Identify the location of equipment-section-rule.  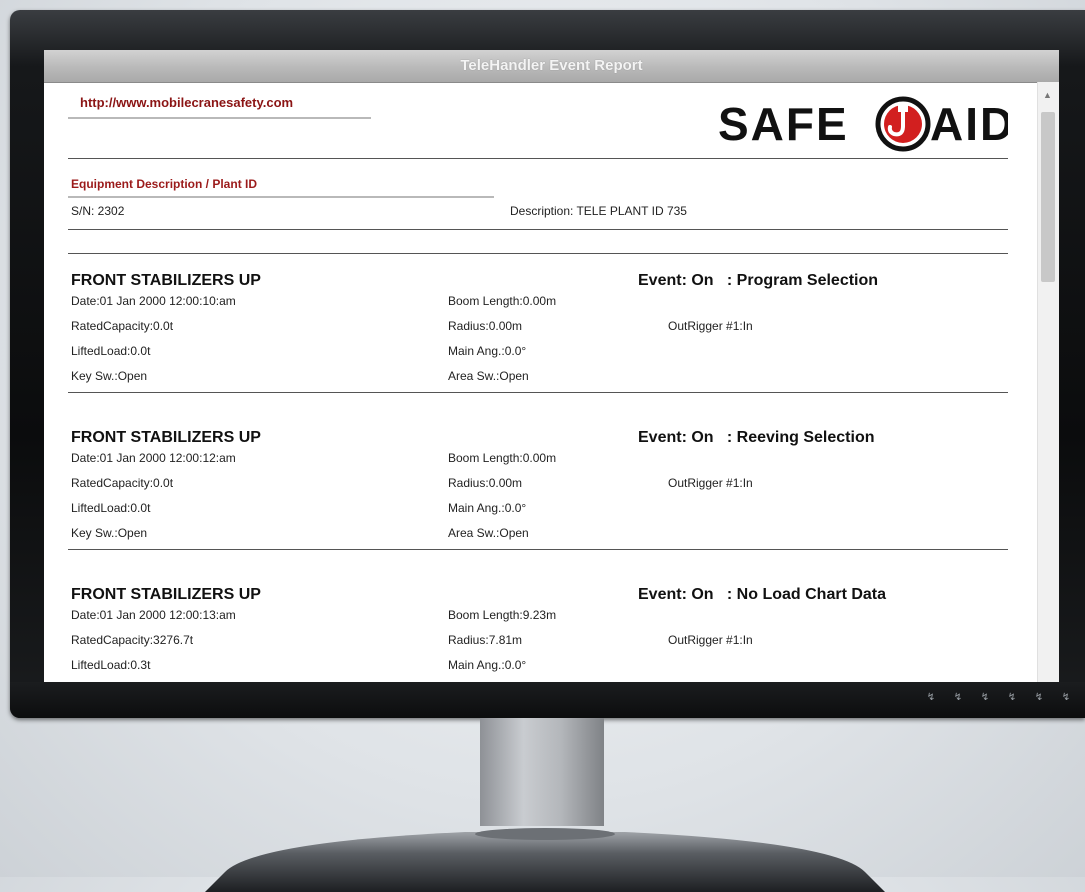
(281, 197).